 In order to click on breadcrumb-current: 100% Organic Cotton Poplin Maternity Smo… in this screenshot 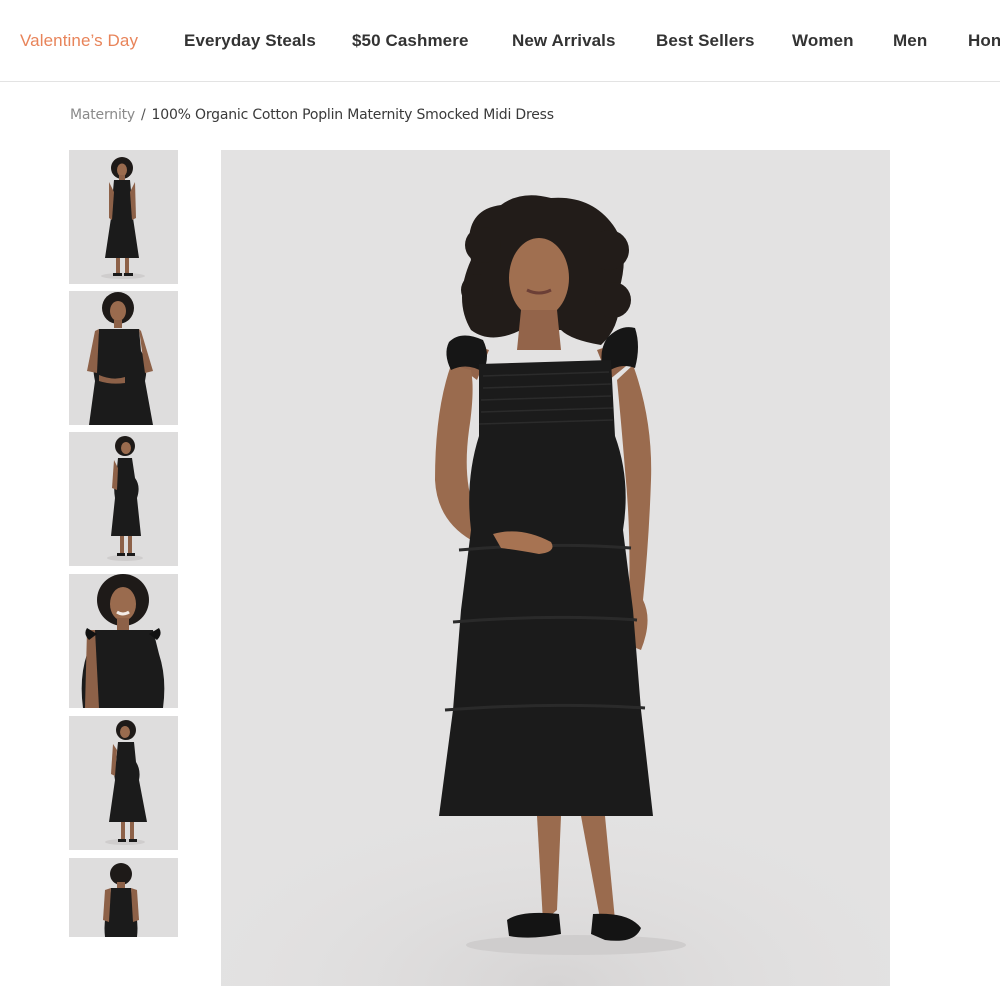, I will do `click(353, 115)`.